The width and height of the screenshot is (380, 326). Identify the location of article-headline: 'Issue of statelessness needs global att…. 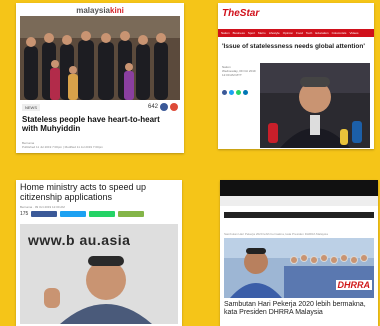
(296, 46).